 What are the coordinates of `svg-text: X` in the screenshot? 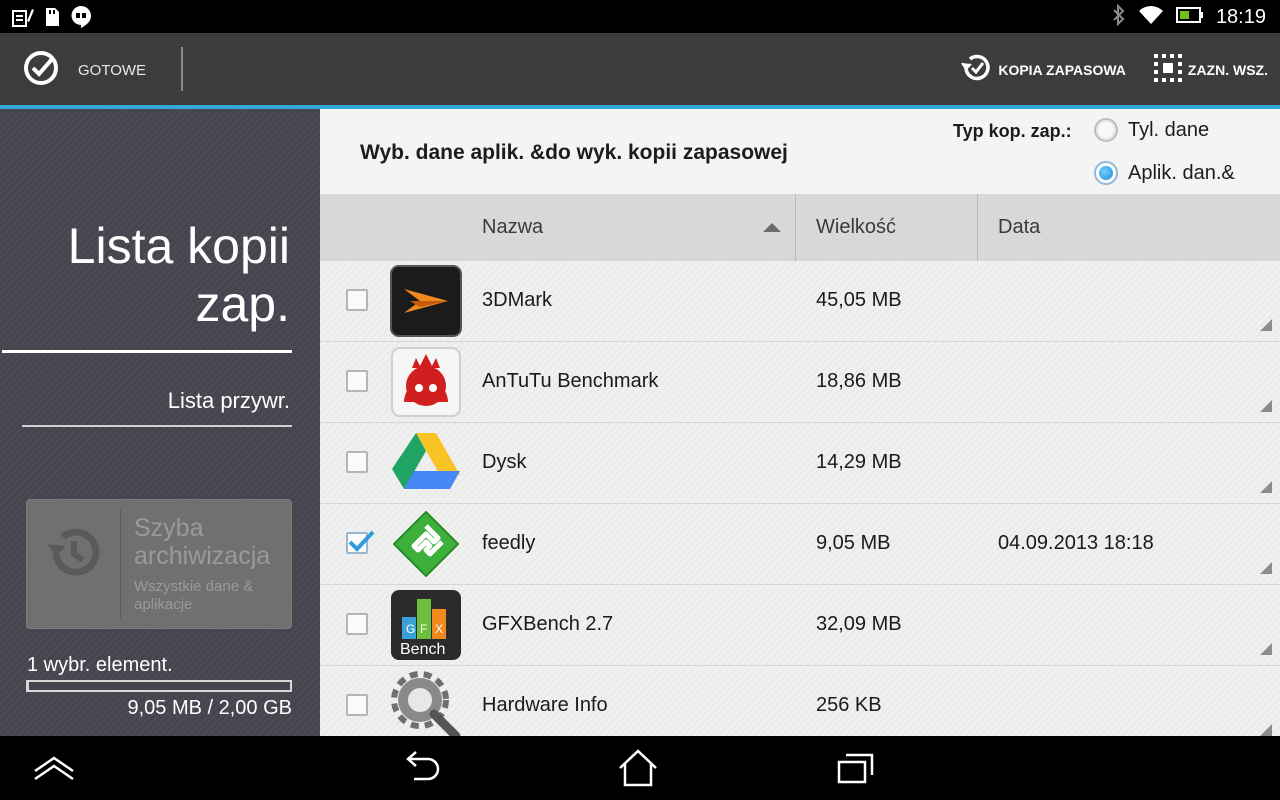 It's located at (439, 629).